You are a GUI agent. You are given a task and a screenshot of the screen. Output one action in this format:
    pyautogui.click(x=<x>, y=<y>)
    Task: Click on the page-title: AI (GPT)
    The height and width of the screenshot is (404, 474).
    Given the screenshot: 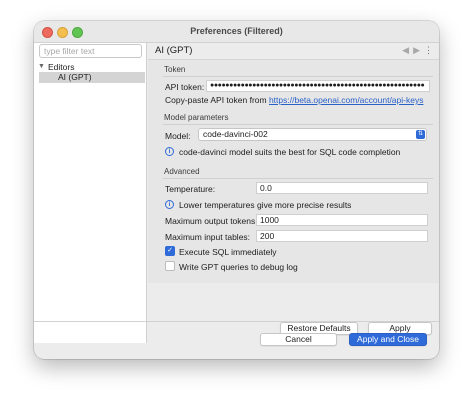 What is the action you would take?
    pyautogui.click(x=174, y=50)
    